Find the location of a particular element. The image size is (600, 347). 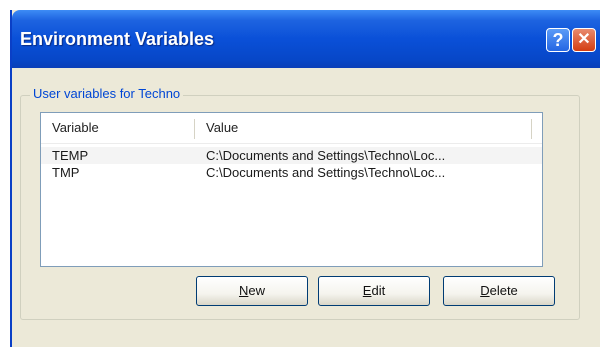

delete-button-mnemonic: D is located at coordinates (485, 290).